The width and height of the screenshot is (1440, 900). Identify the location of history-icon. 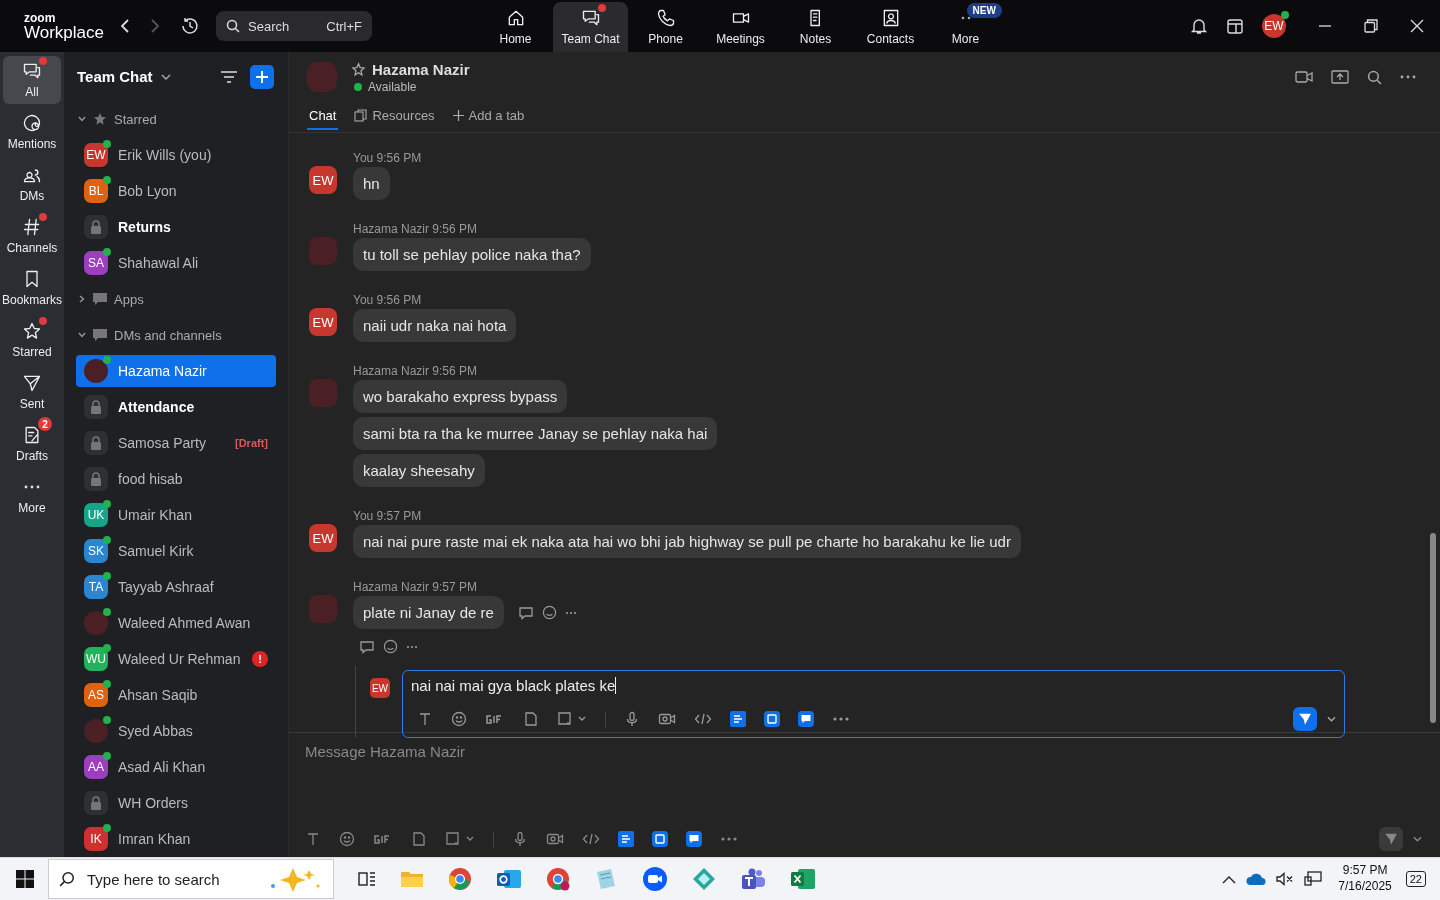
(190, 26).